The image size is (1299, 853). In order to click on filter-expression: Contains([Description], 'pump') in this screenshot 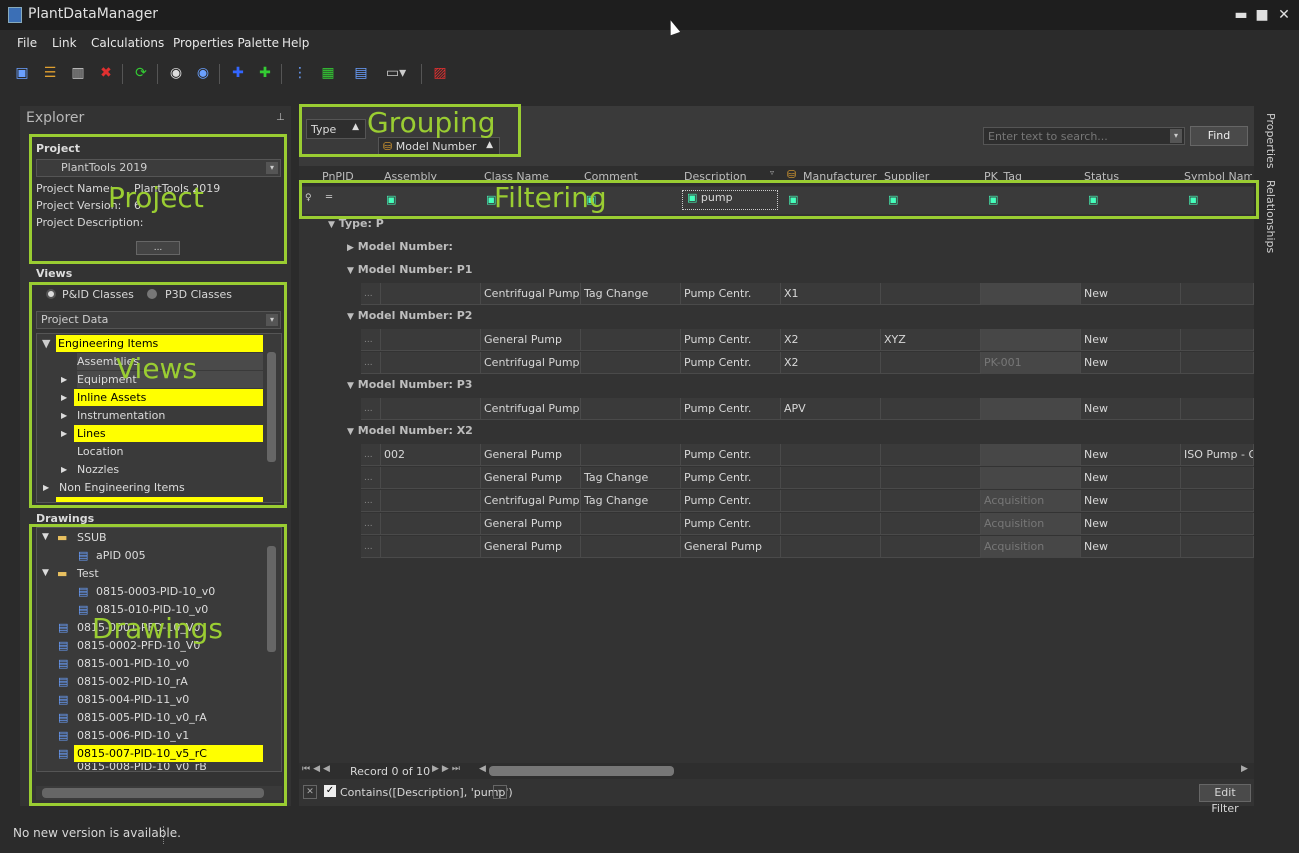, I will do `click(426, 792)`.